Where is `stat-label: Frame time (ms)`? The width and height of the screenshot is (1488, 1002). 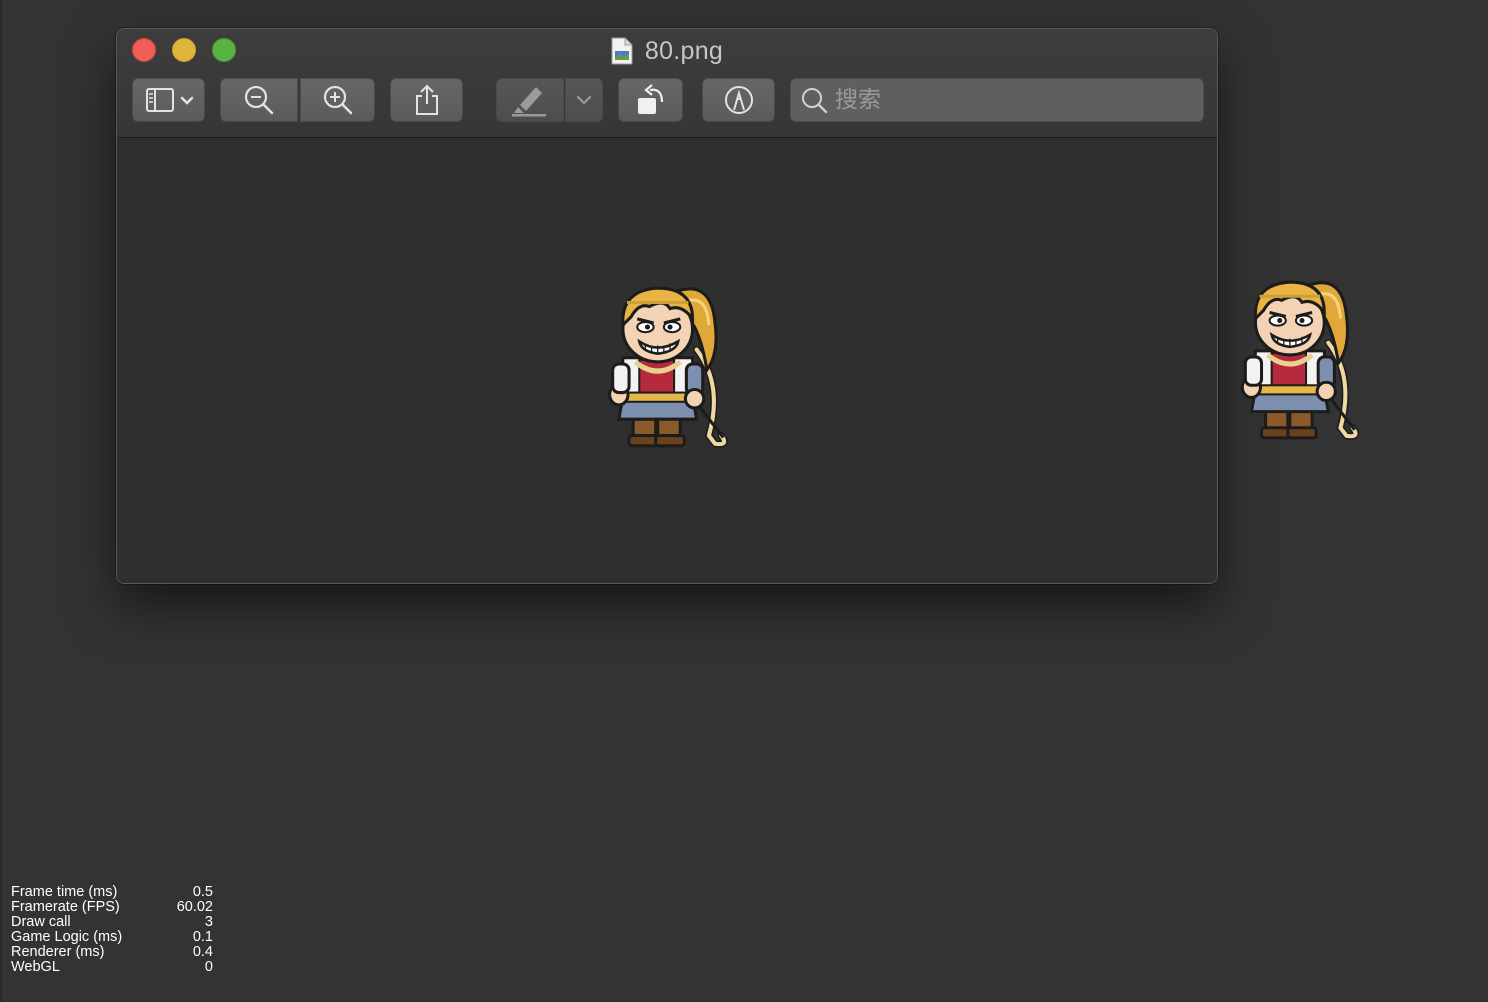 stat-label: Frame time (ms) is located at coordinates (64, 892).